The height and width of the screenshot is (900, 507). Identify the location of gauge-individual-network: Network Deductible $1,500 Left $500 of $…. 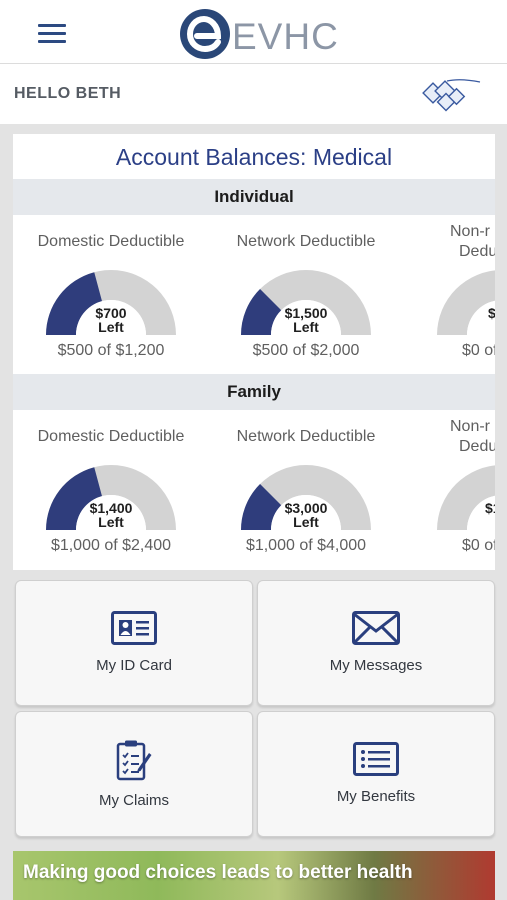
(306, 304).